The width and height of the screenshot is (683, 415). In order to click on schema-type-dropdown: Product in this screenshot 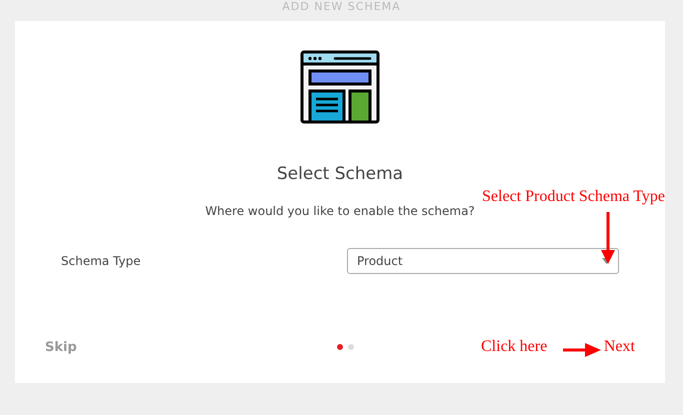, I will do `click(483, 261)`.